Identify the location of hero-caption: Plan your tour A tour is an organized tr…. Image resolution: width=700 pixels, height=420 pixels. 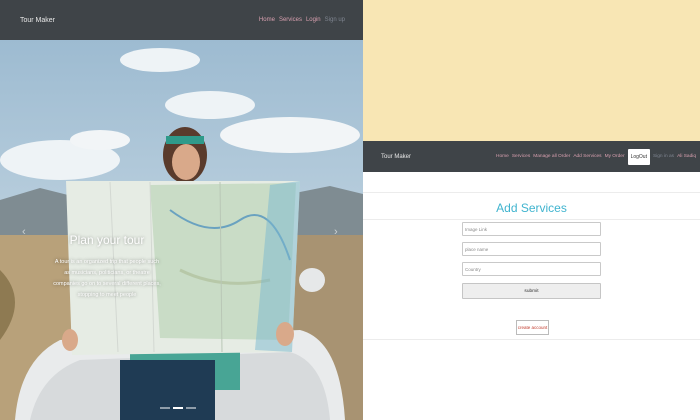
(107, 267).